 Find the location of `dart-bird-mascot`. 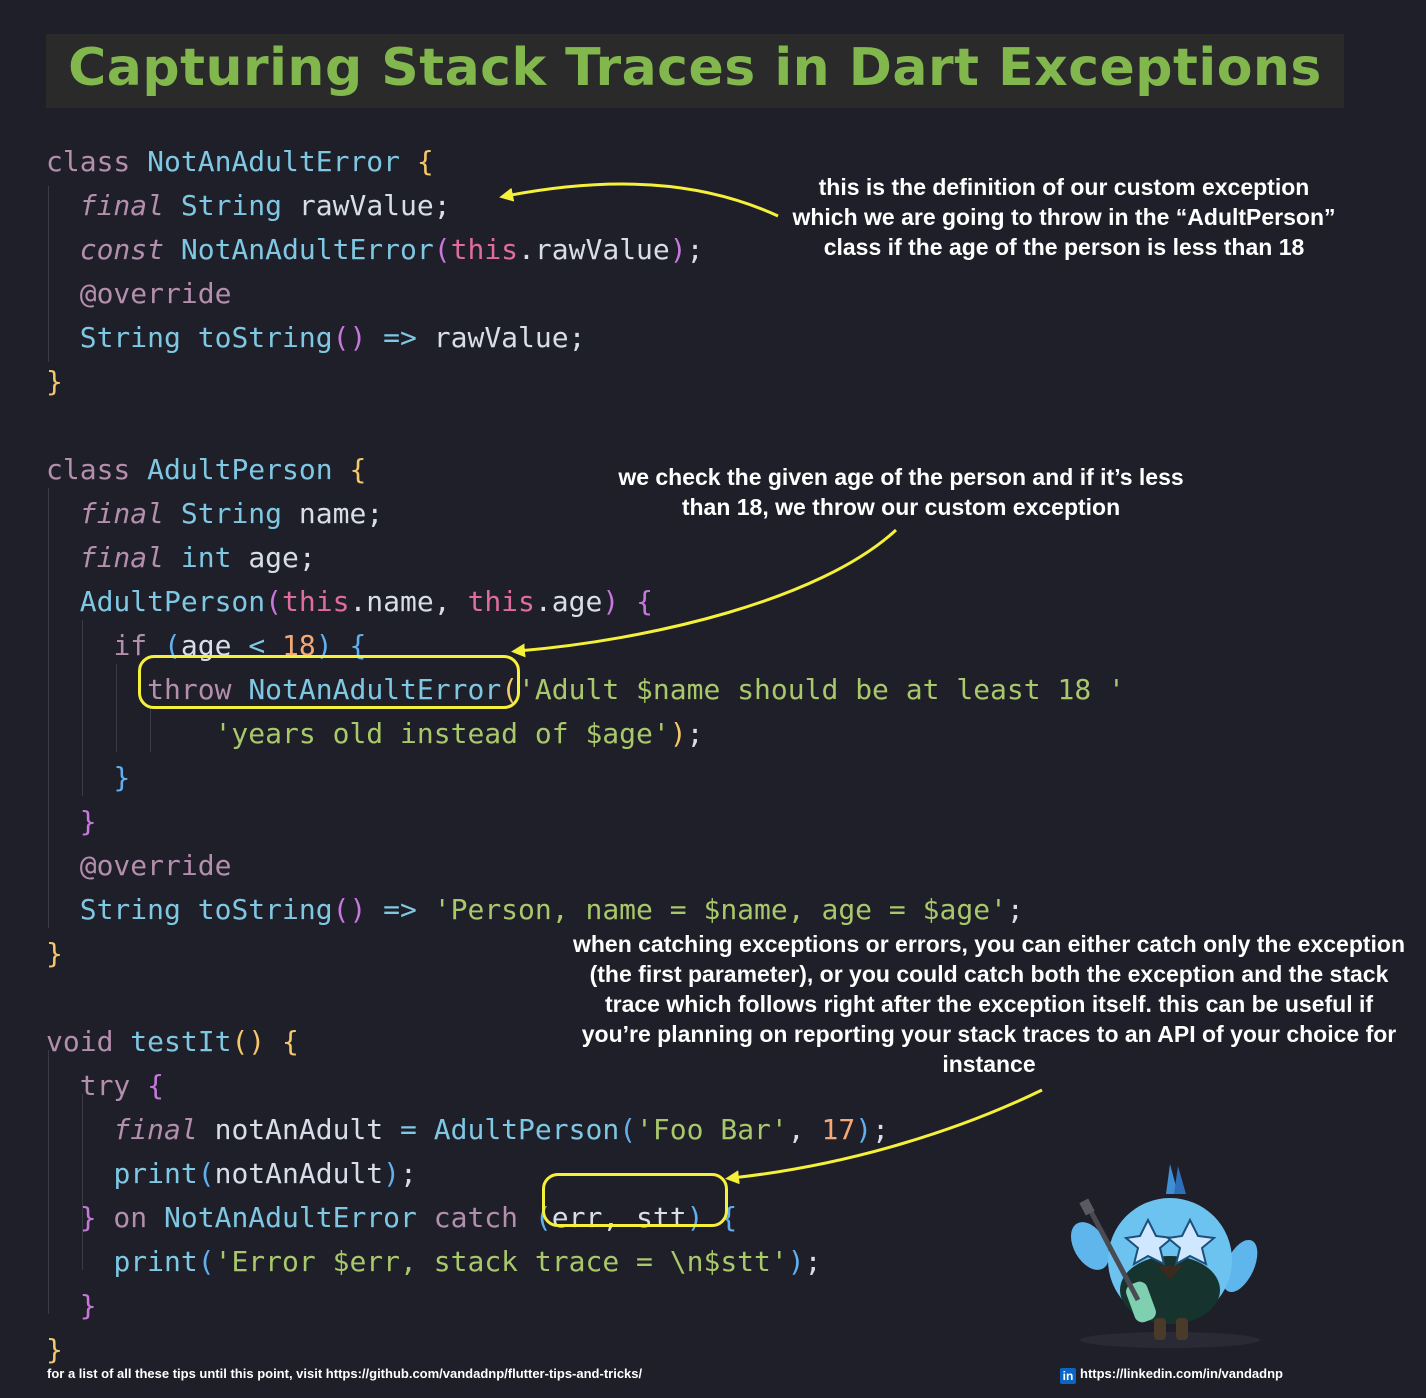

dart-bird-mascot is located at coordinates (1165, 1256).